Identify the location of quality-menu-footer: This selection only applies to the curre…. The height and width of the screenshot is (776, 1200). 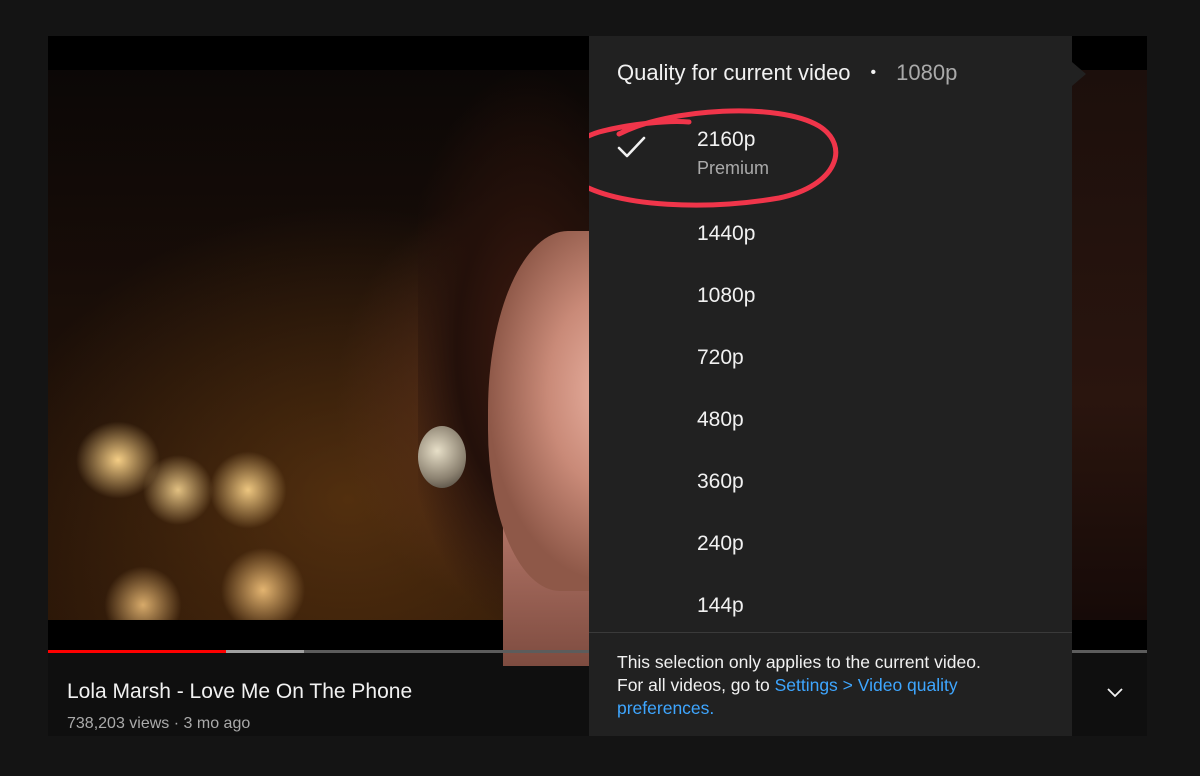
(830, 684).